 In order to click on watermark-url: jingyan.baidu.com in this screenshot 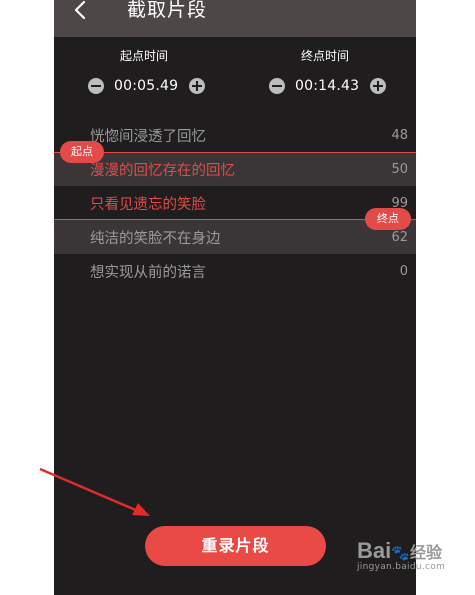, I will do `click(401, 567)`.